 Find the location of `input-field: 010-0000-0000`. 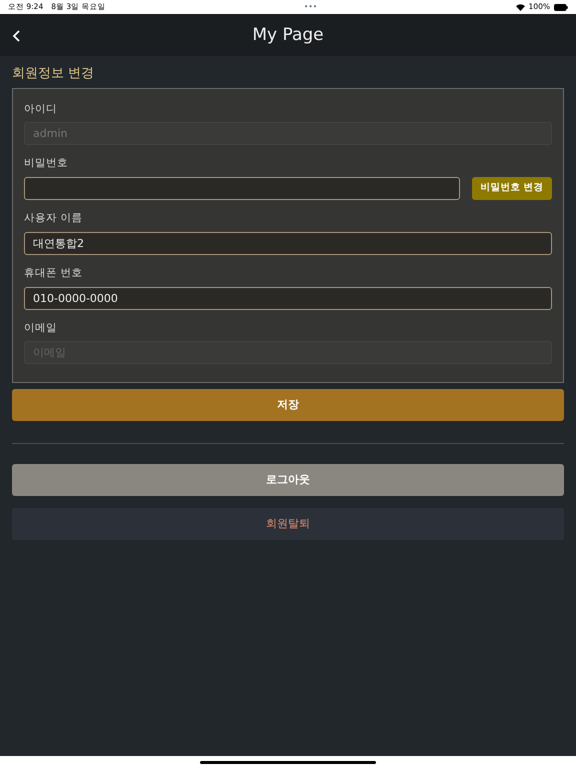

input-field: 010-0000-0000 is located at coordinates (288, 298).